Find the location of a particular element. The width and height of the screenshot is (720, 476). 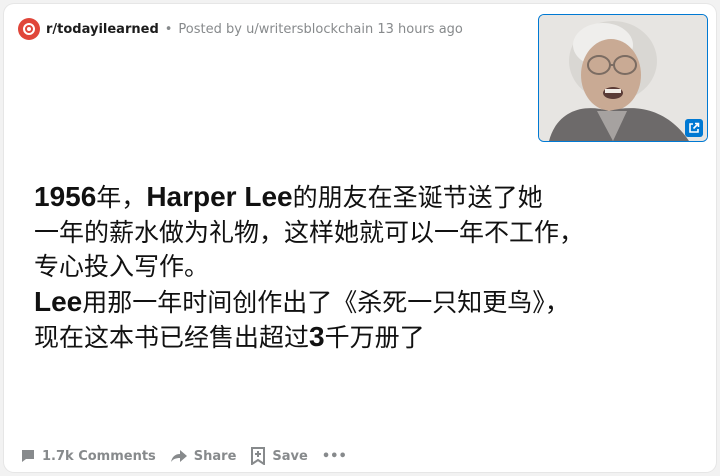

author-name: Harper Lee is located at coordinates (219, 196).